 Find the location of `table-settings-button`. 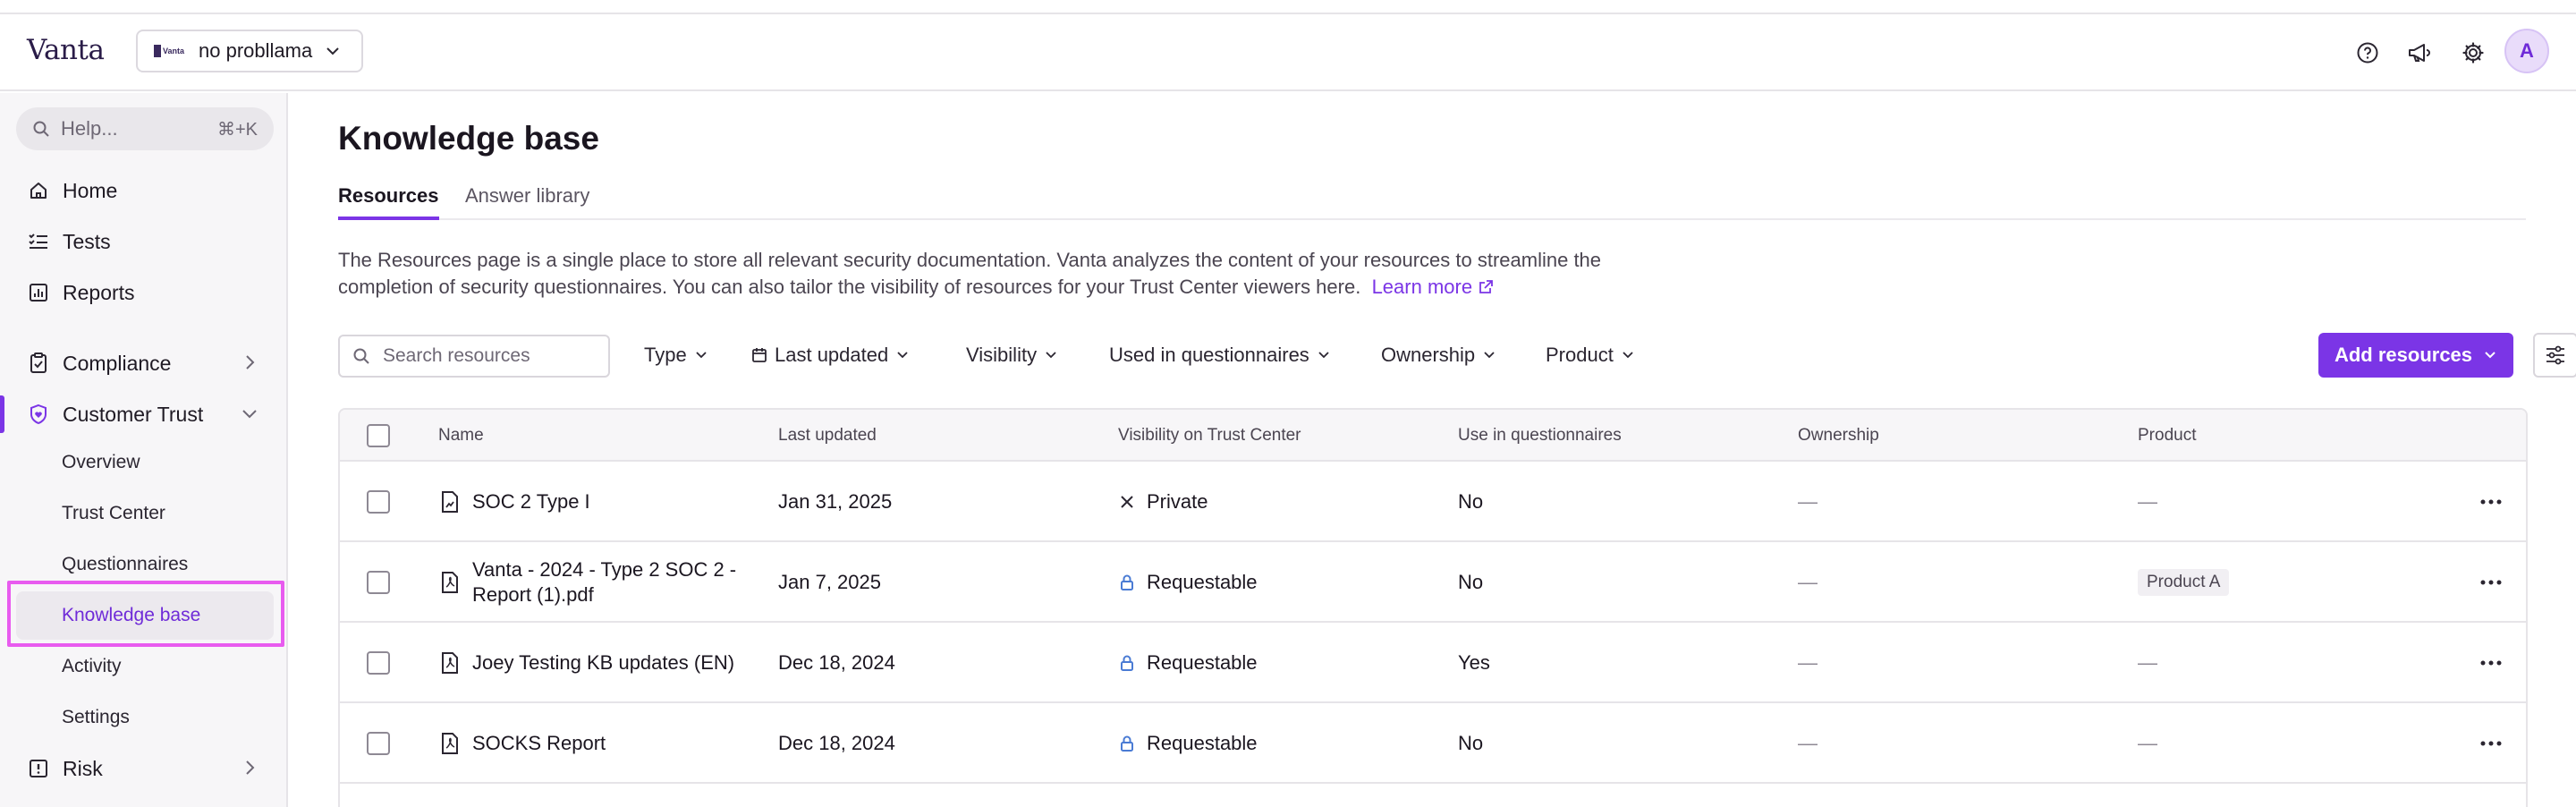

table-settings-button is located at coordinates (2554, 355).